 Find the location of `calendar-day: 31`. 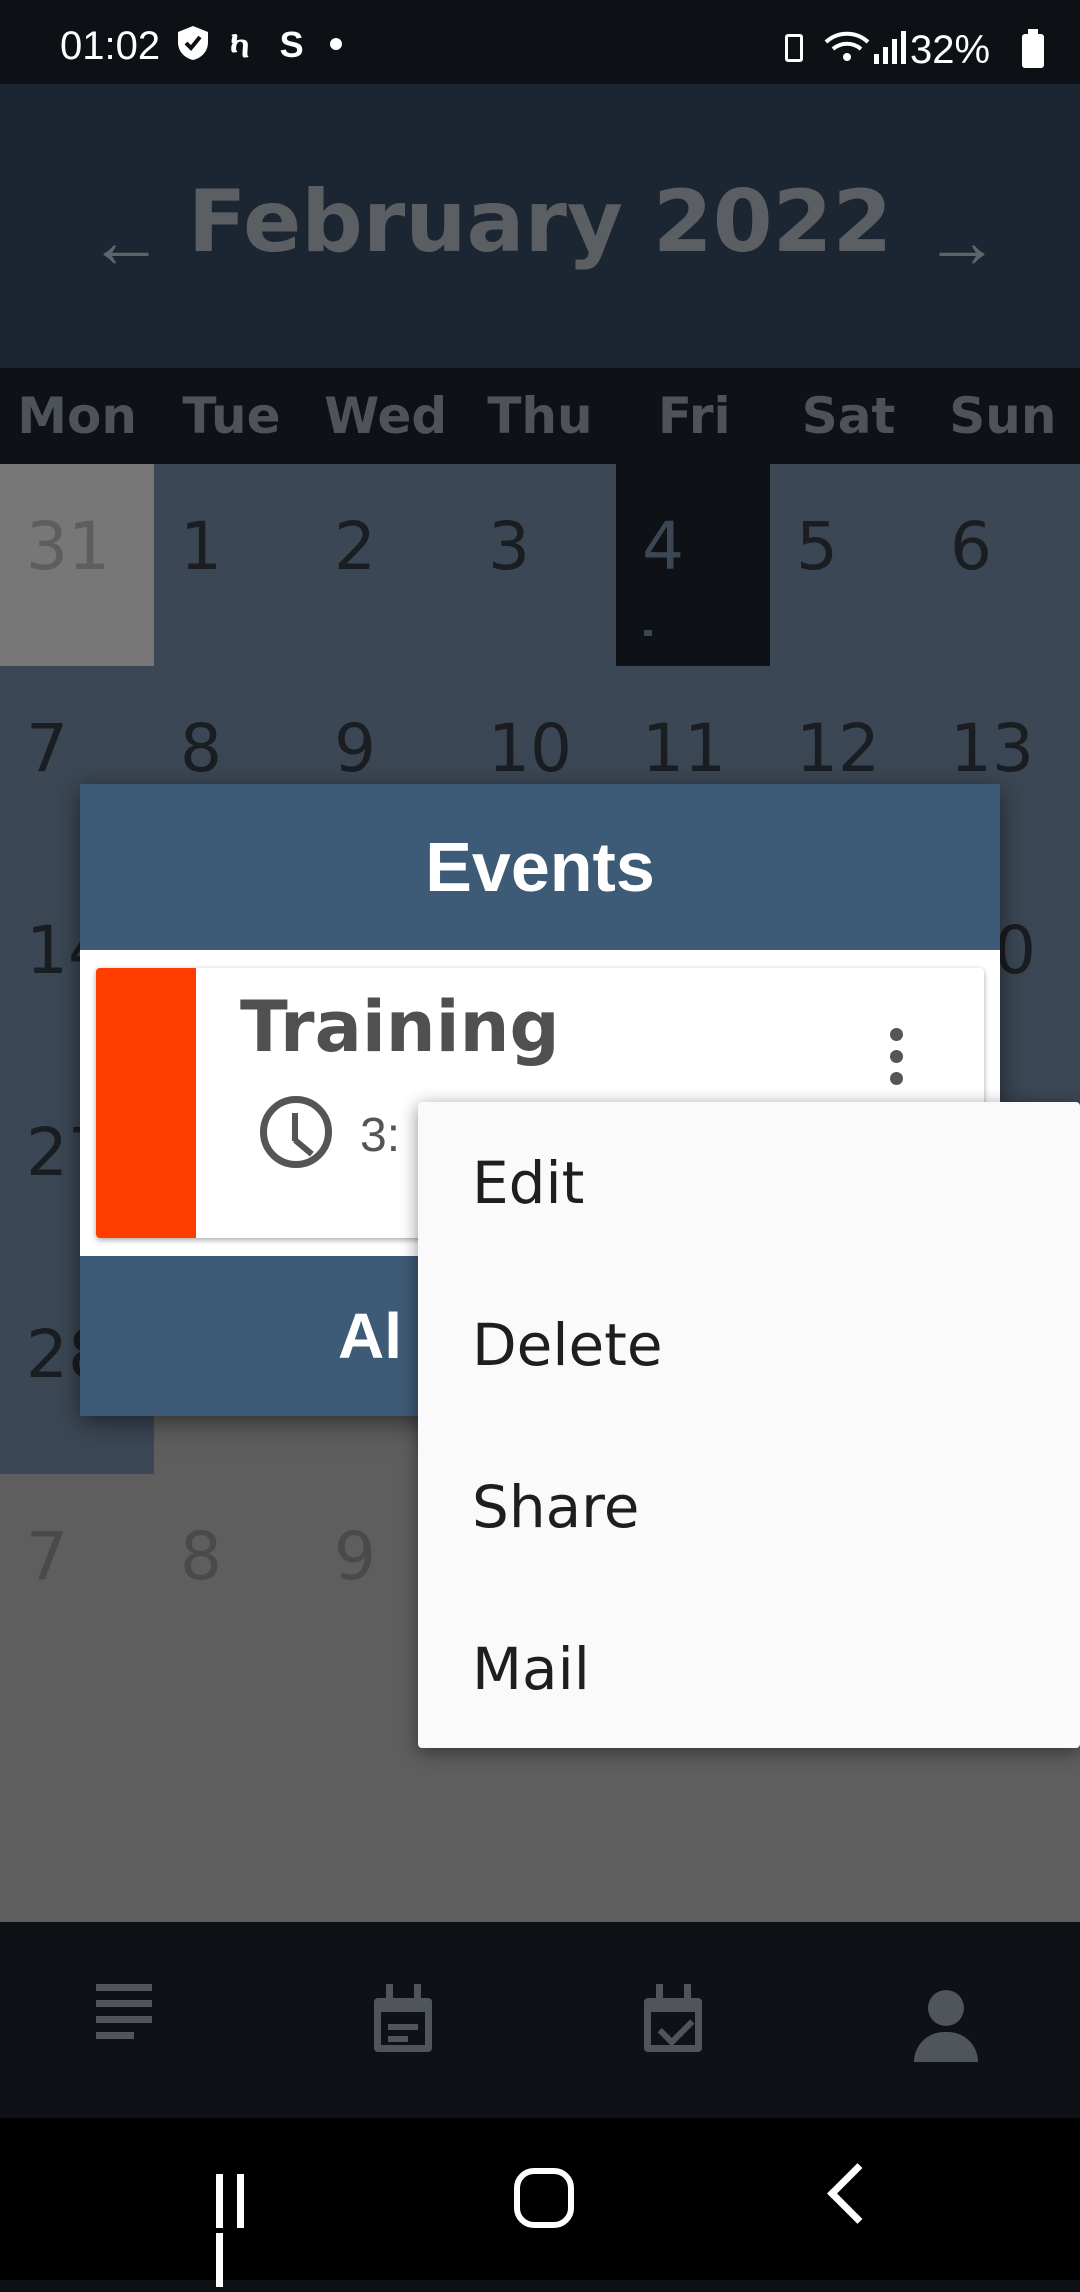

calendar-day: 31 is located at coordinates (77, 565).